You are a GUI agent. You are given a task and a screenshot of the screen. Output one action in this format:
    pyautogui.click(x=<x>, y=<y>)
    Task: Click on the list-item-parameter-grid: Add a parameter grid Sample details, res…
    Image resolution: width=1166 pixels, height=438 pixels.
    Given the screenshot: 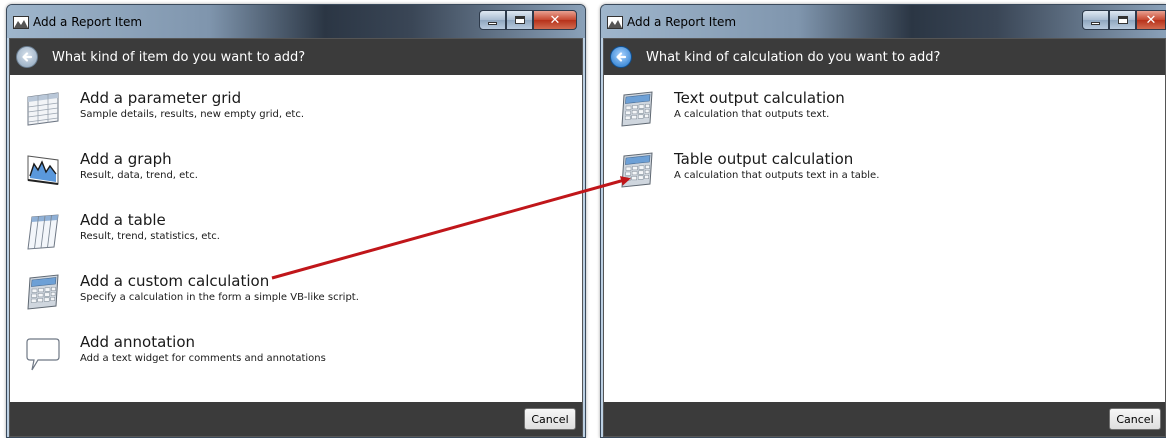 What is the action you would take?
    pyautogui.click(x=296, y=119)
    